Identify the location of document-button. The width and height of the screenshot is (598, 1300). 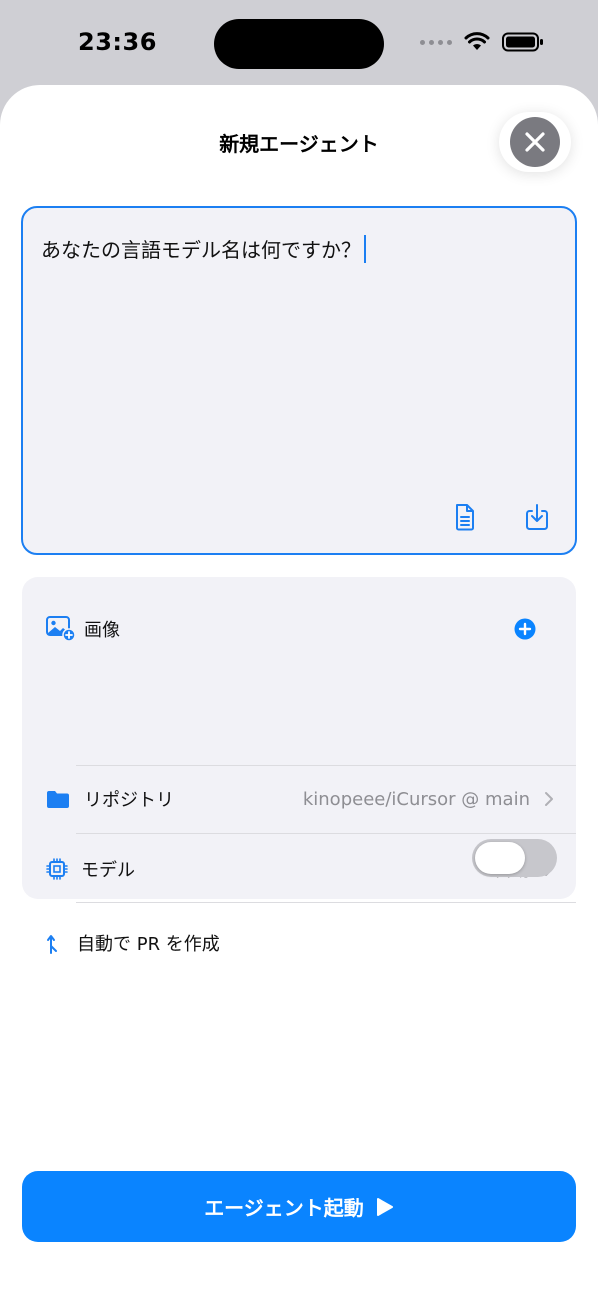
(465, 517).